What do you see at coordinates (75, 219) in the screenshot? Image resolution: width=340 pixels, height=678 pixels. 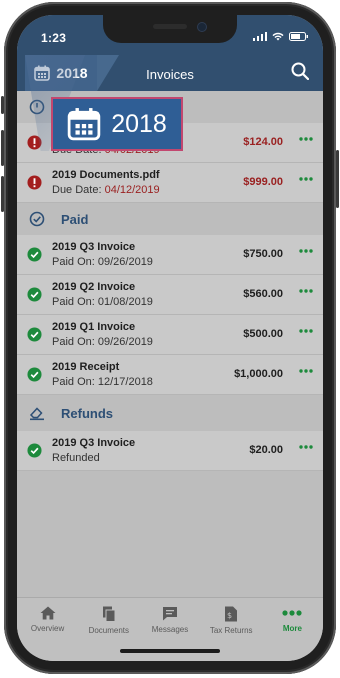 I see `section-title-paid: Paid` at bounding box center [75, 219].